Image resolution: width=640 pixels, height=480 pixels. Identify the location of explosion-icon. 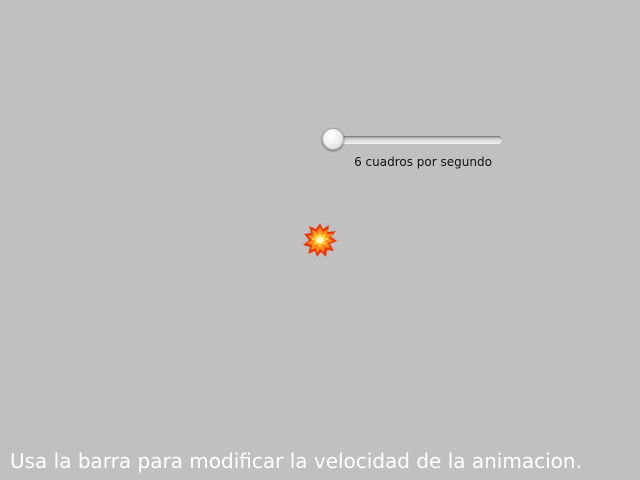
(320, 240).